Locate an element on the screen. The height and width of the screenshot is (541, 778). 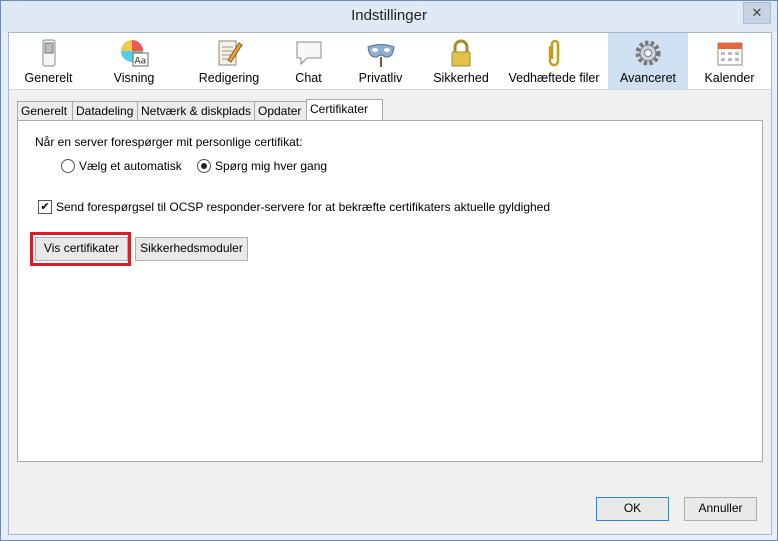
svg-text: Aa is located at coordinates (141, 62).